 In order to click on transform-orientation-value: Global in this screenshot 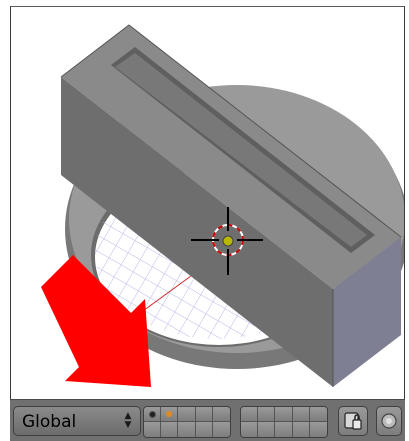, I will do `click(49, 422)`.